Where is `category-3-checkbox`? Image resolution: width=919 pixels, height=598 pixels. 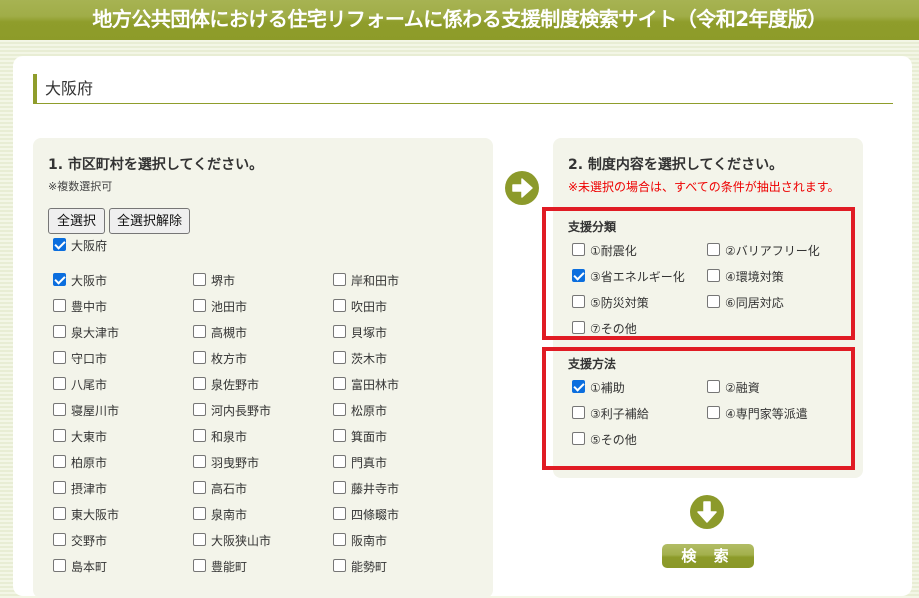 category-3-checkbox is located at coordinates (713, 275).